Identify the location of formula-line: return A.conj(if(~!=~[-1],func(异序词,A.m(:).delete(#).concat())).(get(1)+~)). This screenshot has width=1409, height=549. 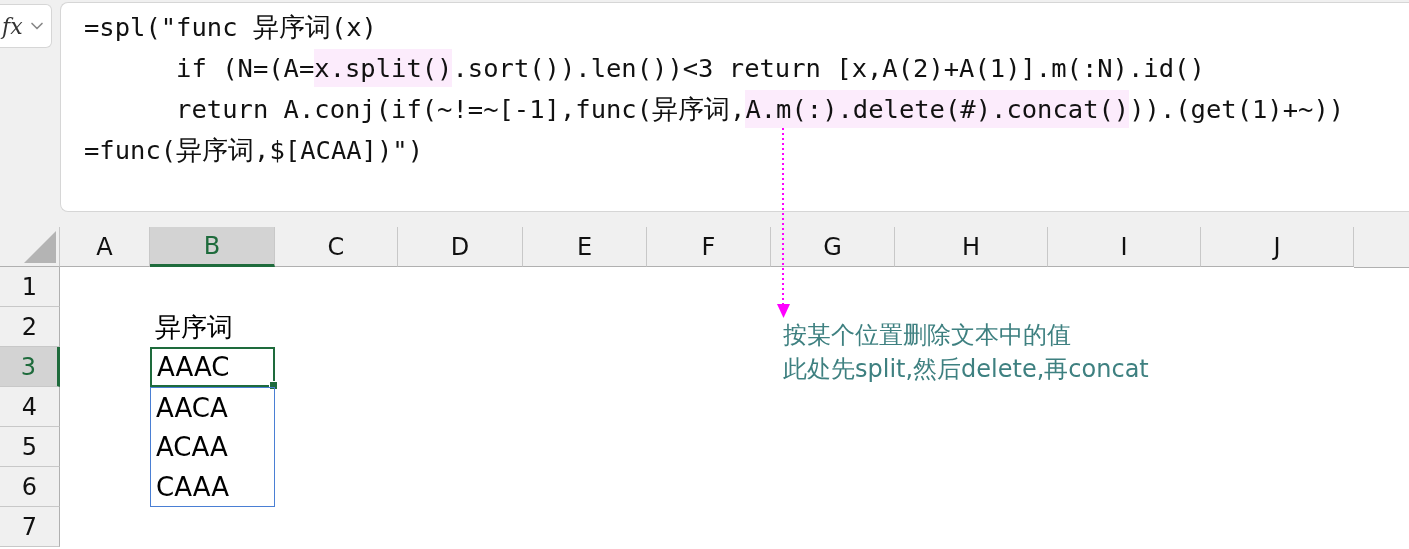
(746, 109).